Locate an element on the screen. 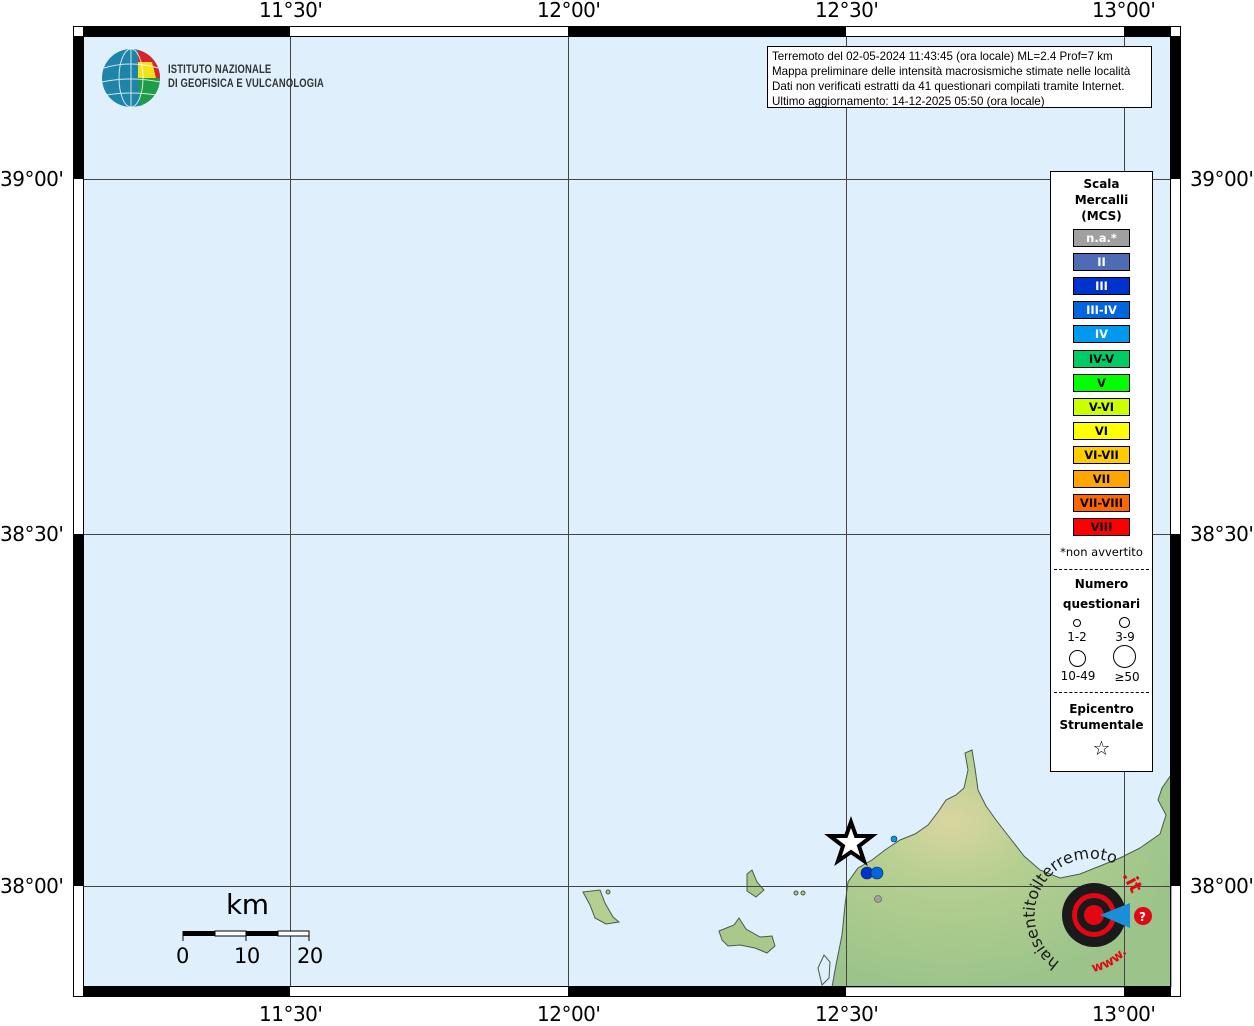 This screenshot has height=1026, width=1254. intensity-swatch: III-IV is located at coordinates (1101, 310).